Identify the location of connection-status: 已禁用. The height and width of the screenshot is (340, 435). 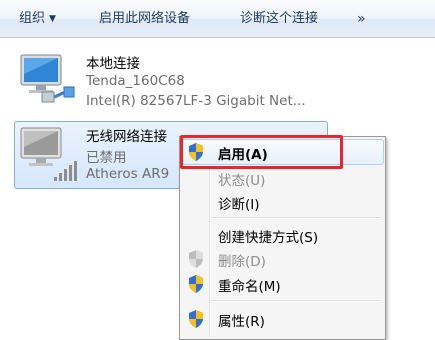
(106, 158).